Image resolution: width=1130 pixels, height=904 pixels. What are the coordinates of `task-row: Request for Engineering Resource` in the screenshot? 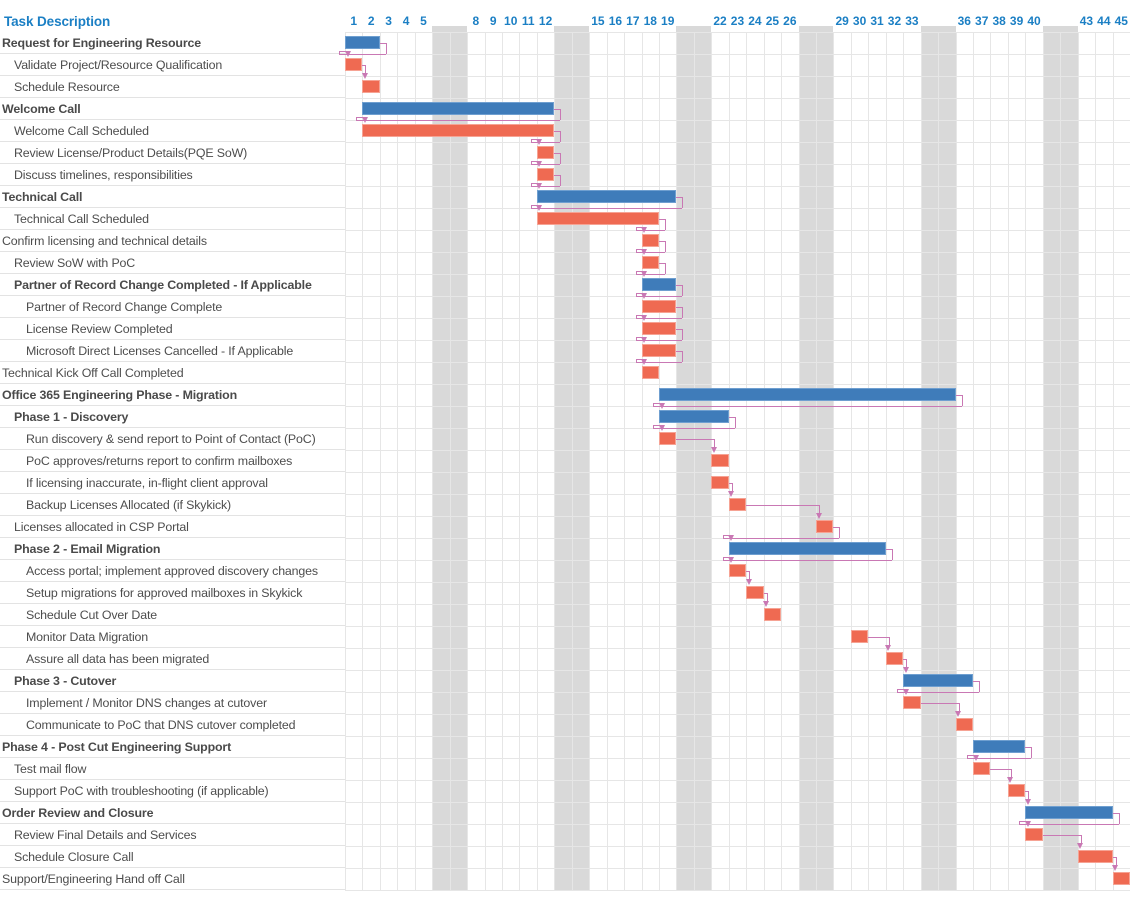 It's located at (172, 43).